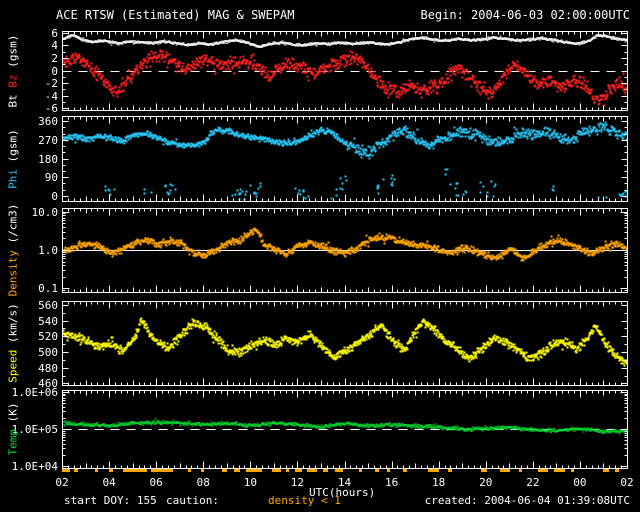 Image resolution: width=640 pixels, height=512 pixels. I want to click on y-axis-label-part: Bz, so click(13, 77).